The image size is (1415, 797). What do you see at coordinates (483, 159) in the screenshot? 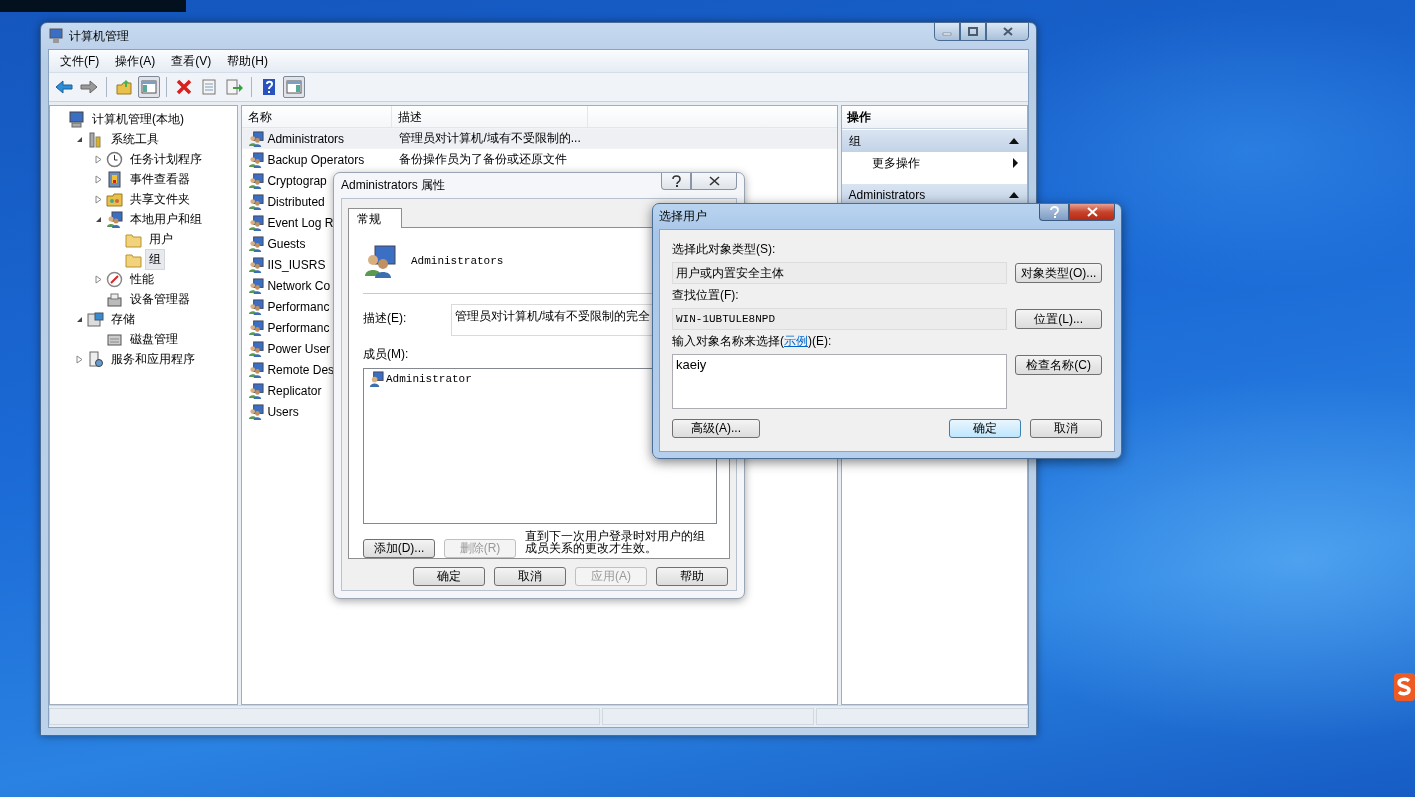
I see `group-description: 备份操作员为了备份或还原文件` at bounding box center [483, 159].